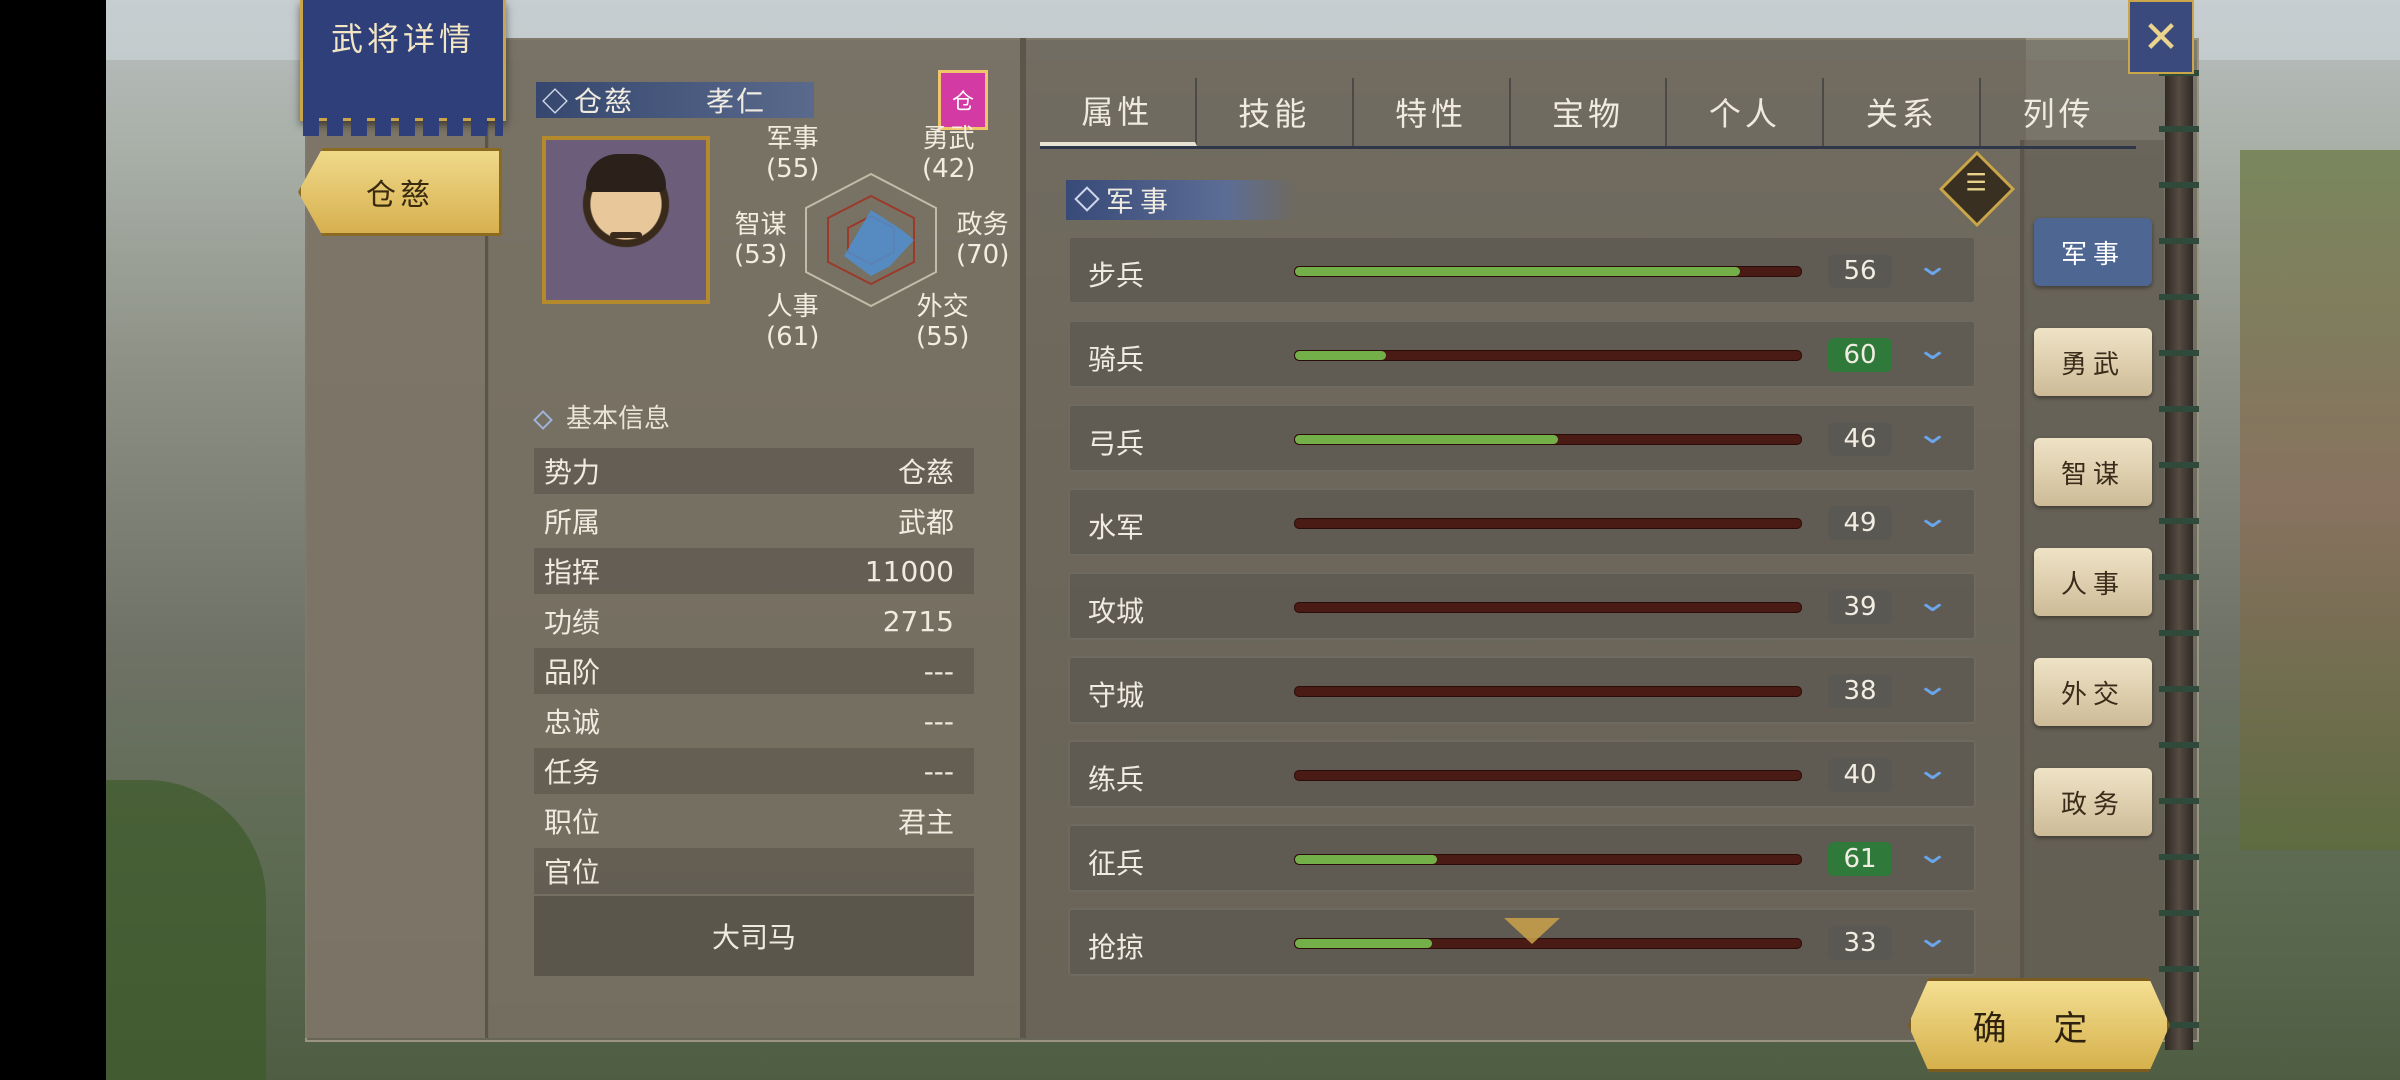 This screenshot has height=1080, width=2400. What do you see at coordinates (626, 220) in the screenshot?
I see `general-portrait` at bounding box center [626, 220].